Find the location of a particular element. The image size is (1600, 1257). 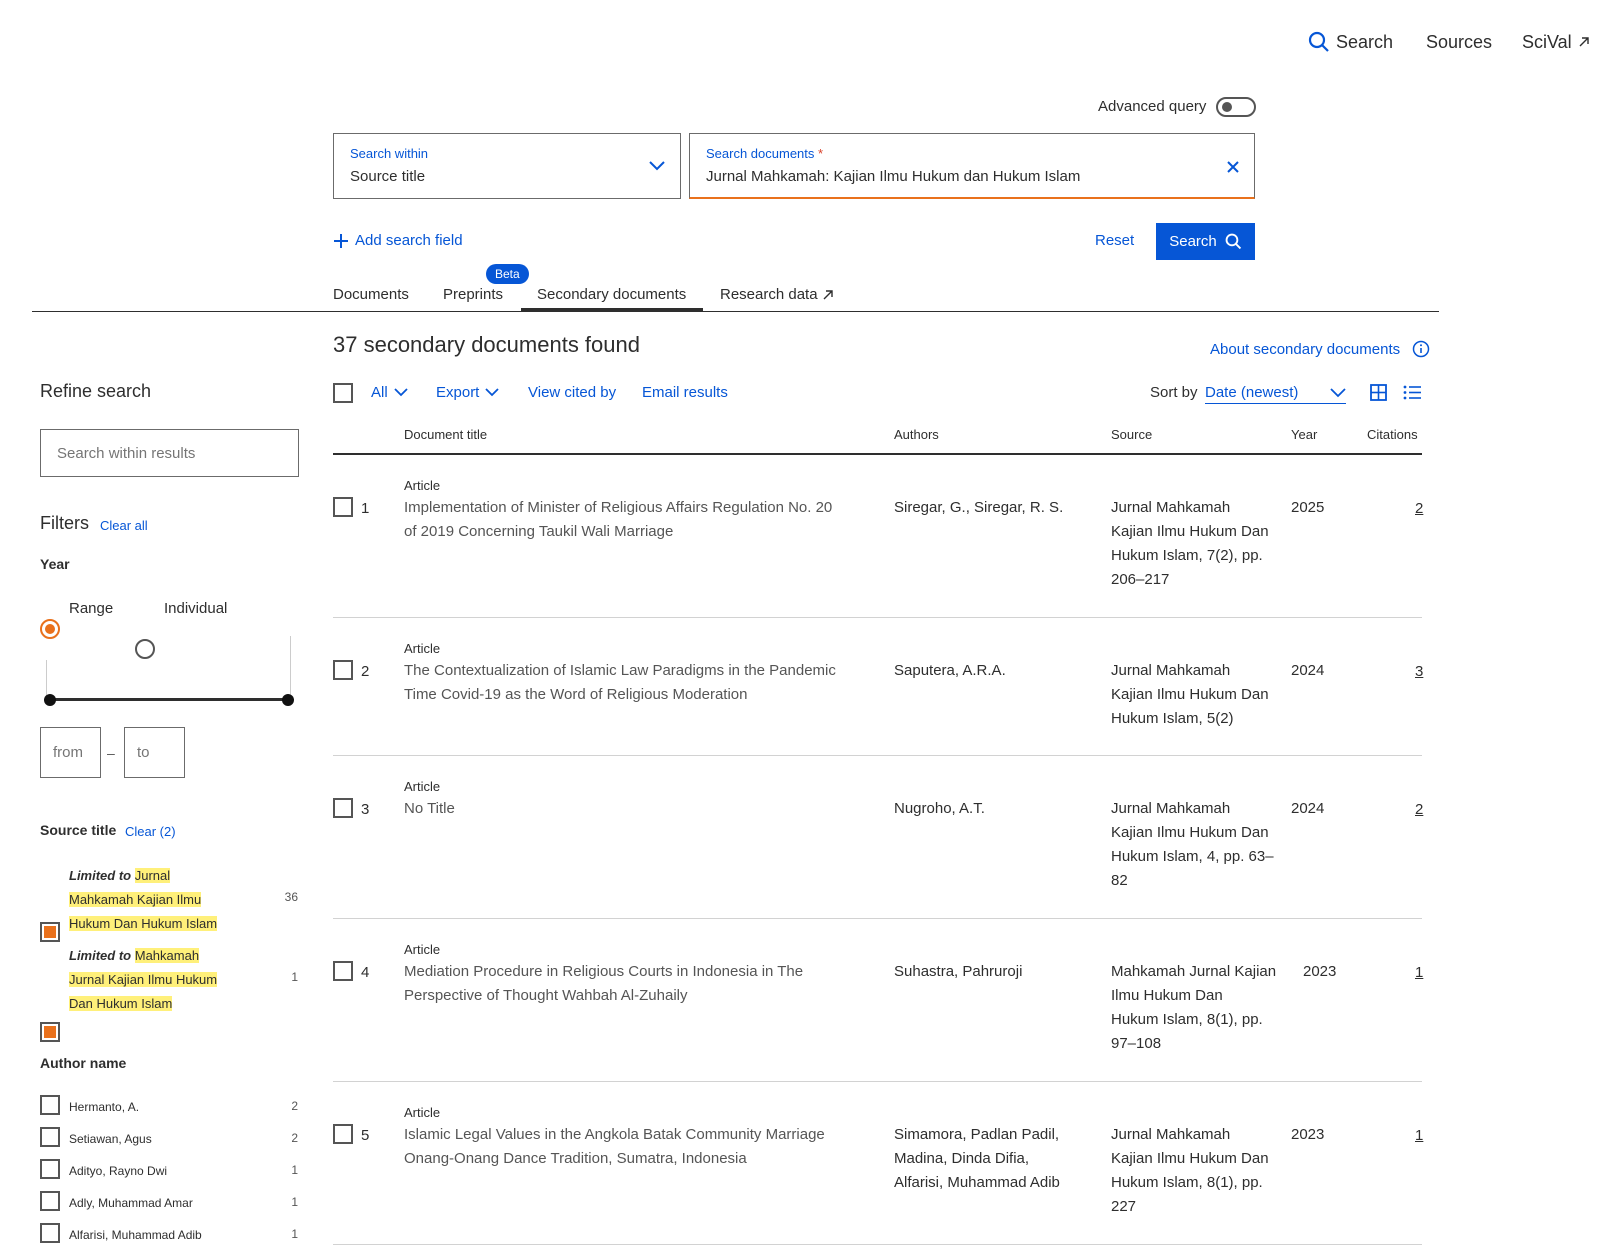

row-divider is located at coordinates (877, 1244).